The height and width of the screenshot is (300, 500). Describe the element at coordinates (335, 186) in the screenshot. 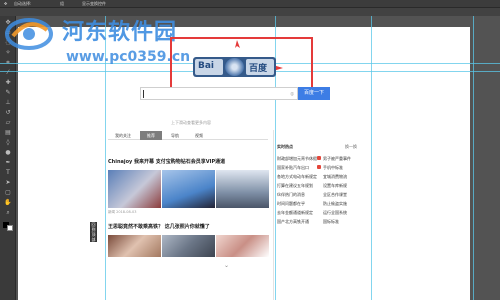

I see `hot-item: 设置车库新规` at that location.